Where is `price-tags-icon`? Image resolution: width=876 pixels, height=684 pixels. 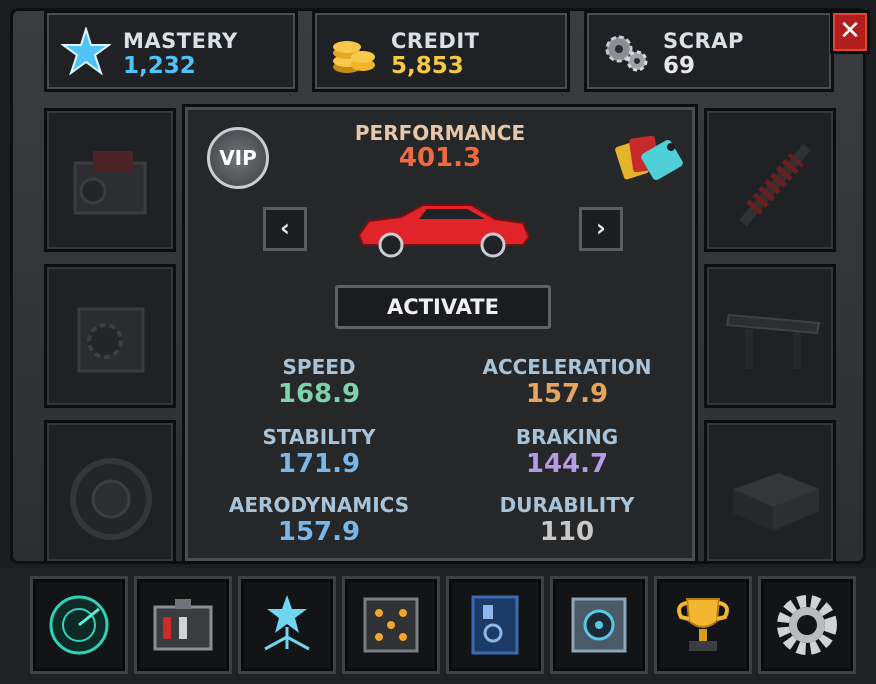 price-tags-icon is located at coordinates (651, 157).